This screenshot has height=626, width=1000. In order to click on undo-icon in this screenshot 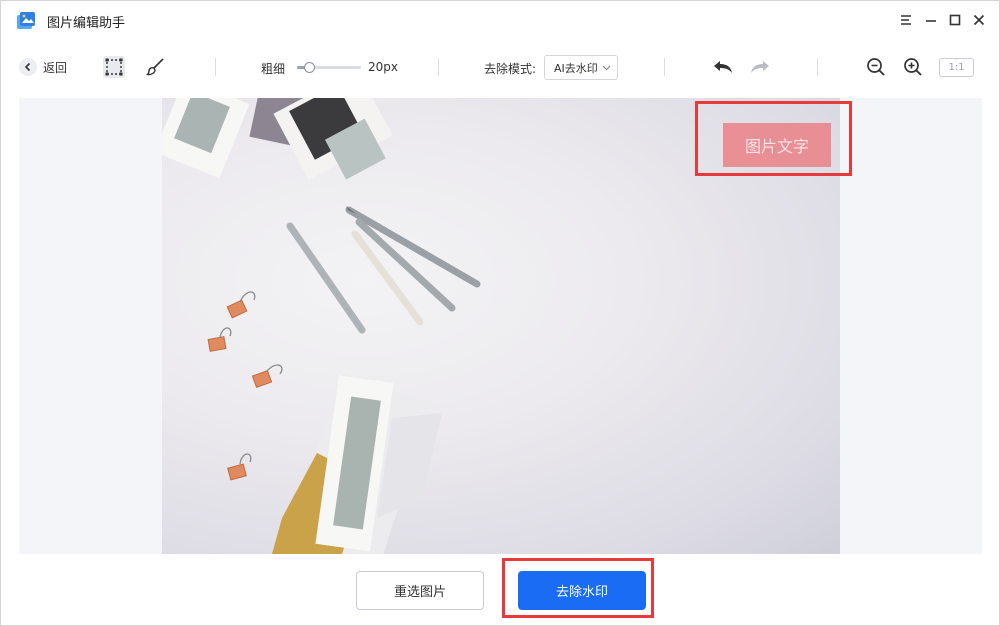, I will do `click(723, 67)`.